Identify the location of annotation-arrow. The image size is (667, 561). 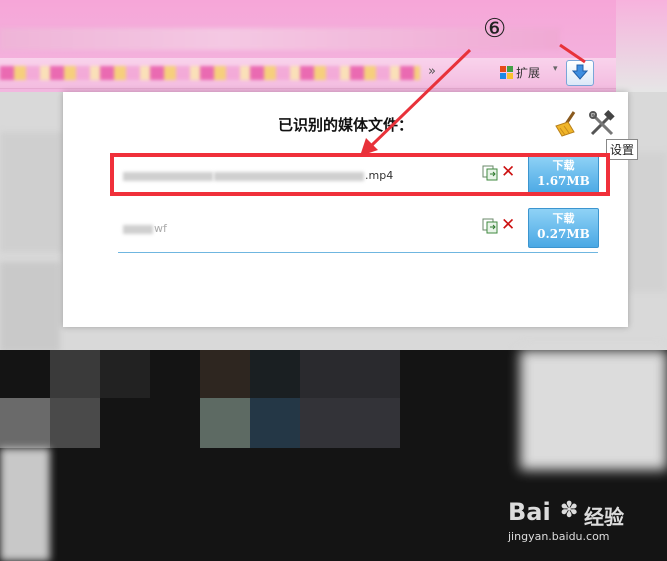
(473, 99).